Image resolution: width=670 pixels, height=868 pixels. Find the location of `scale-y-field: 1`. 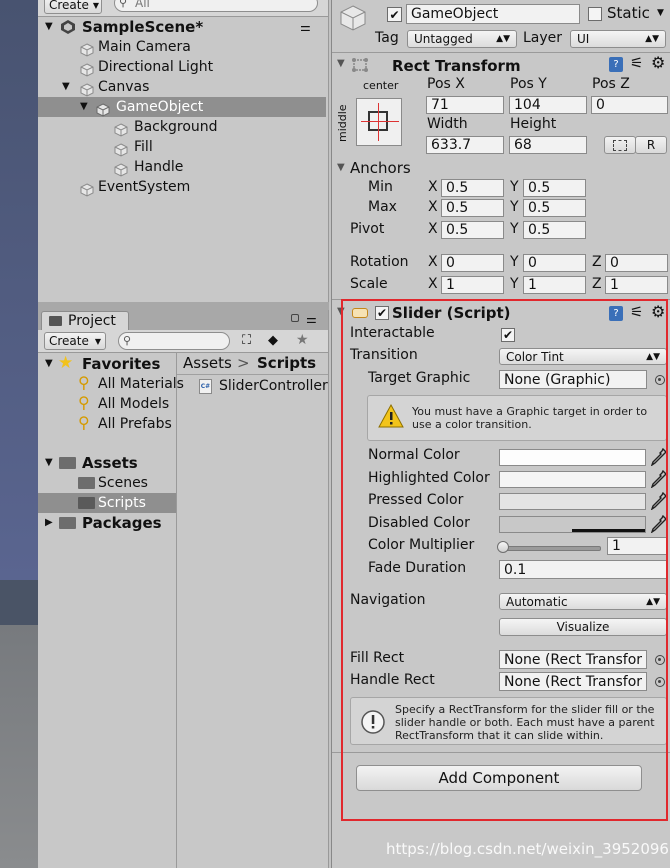

scale-y-field: 1 is located at coordinates (554, 285).